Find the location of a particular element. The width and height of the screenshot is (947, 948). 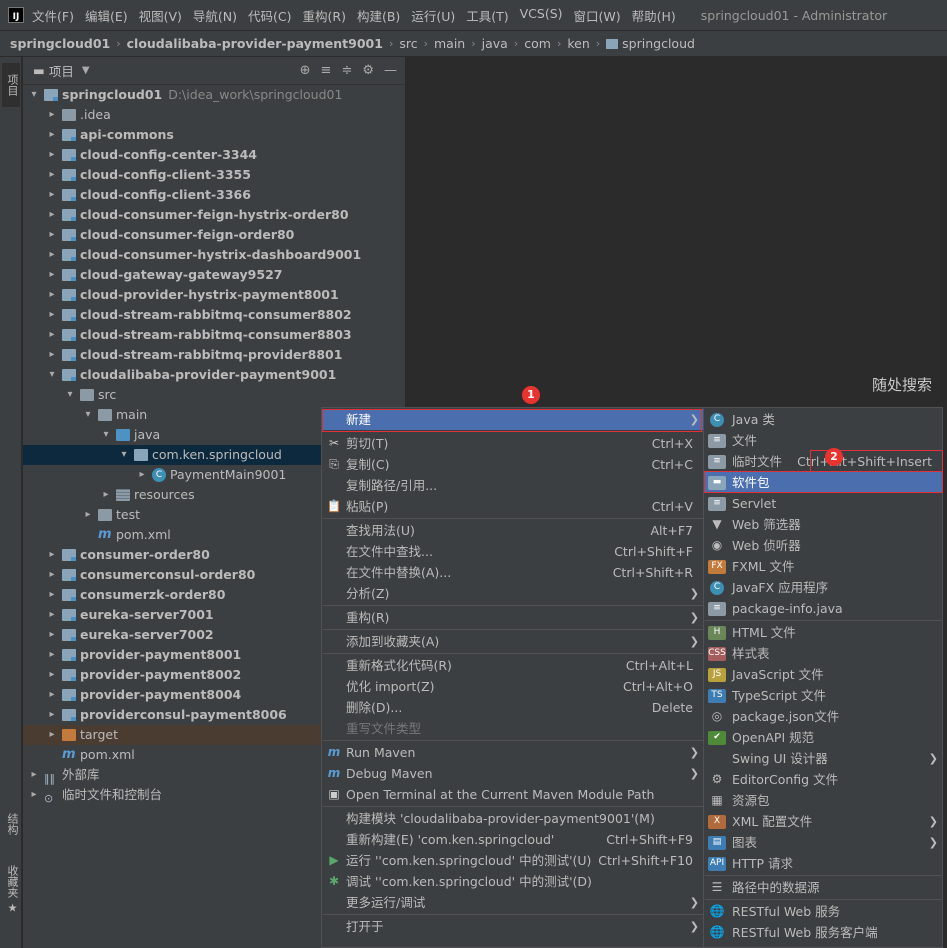

project-panel-title: 项目 is located at coordinates (61, 70).